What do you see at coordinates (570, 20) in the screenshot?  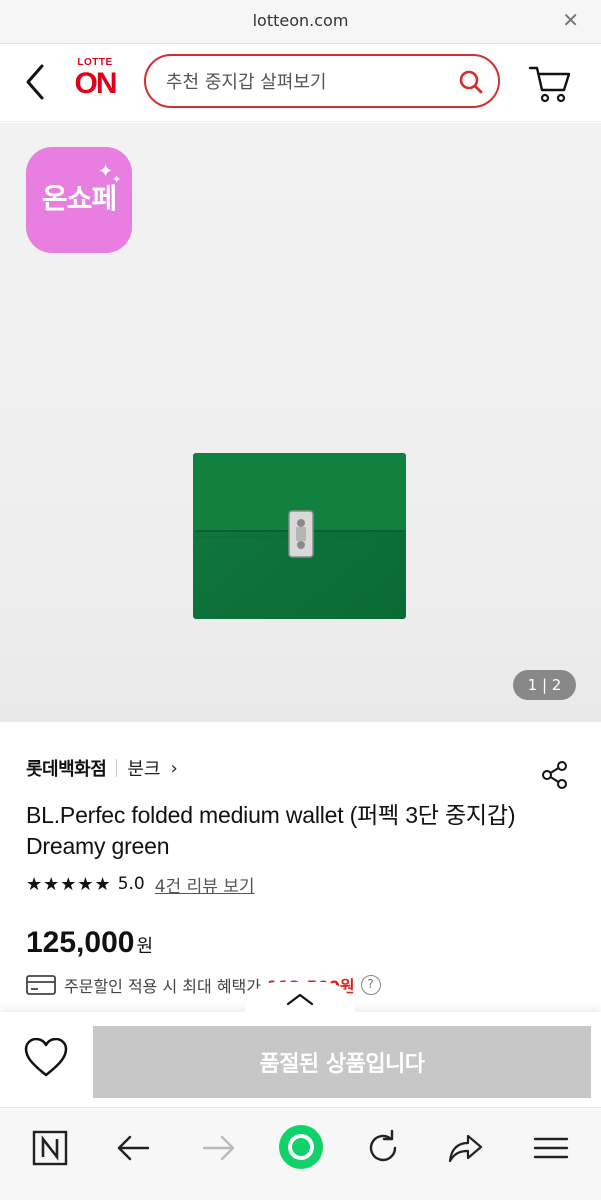 I see `close-icon: ✕` at bounding box center [570, 20].